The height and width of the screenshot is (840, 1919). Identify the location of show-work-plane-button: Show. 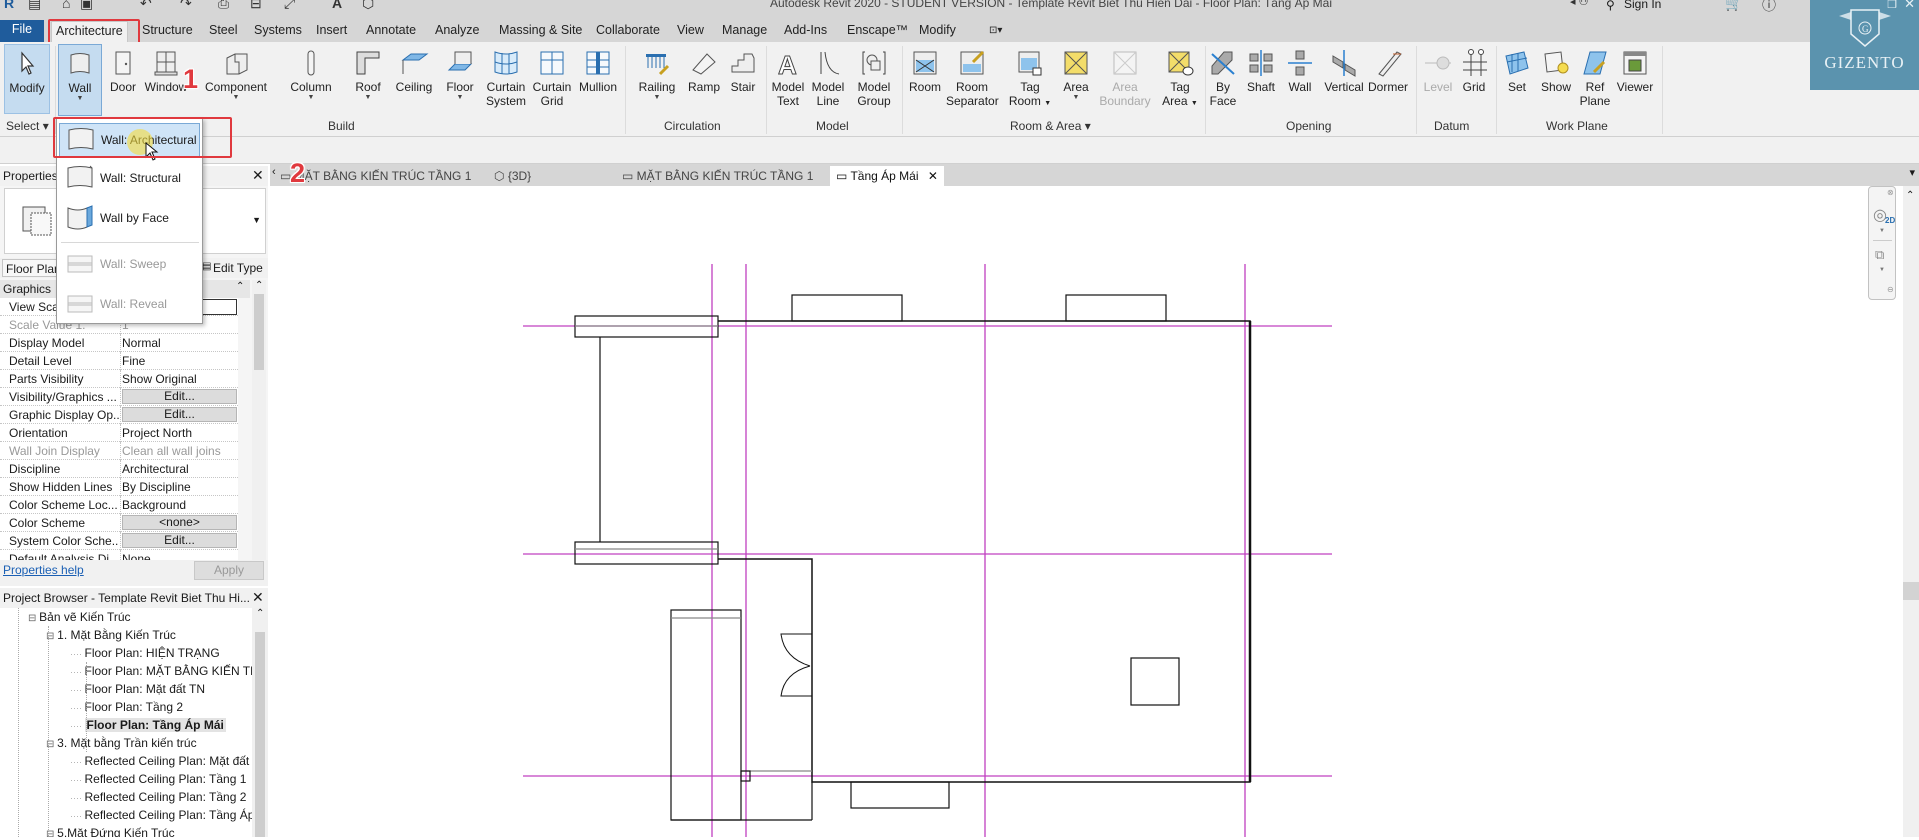
(1556, 80).